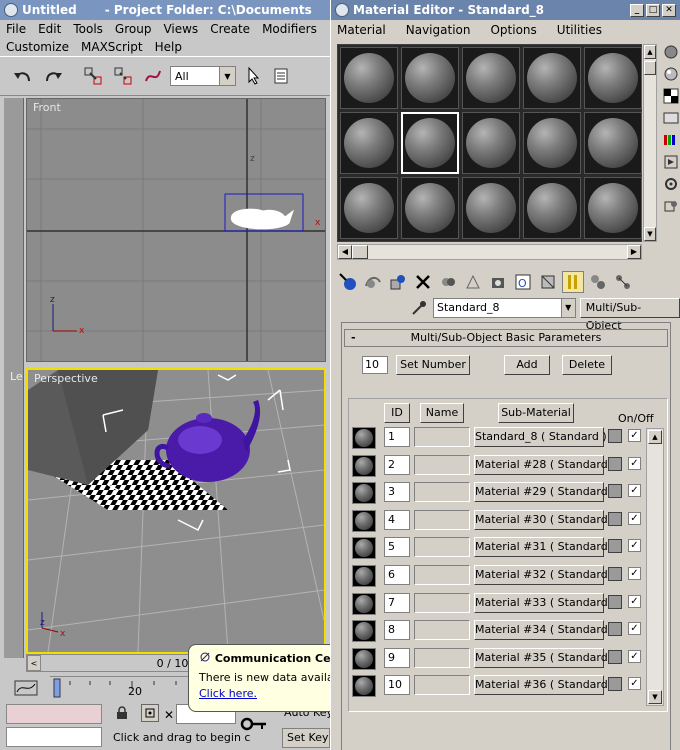  I want to click on sub-material-button: Material #33 ( Standard ), so click(545, 603).